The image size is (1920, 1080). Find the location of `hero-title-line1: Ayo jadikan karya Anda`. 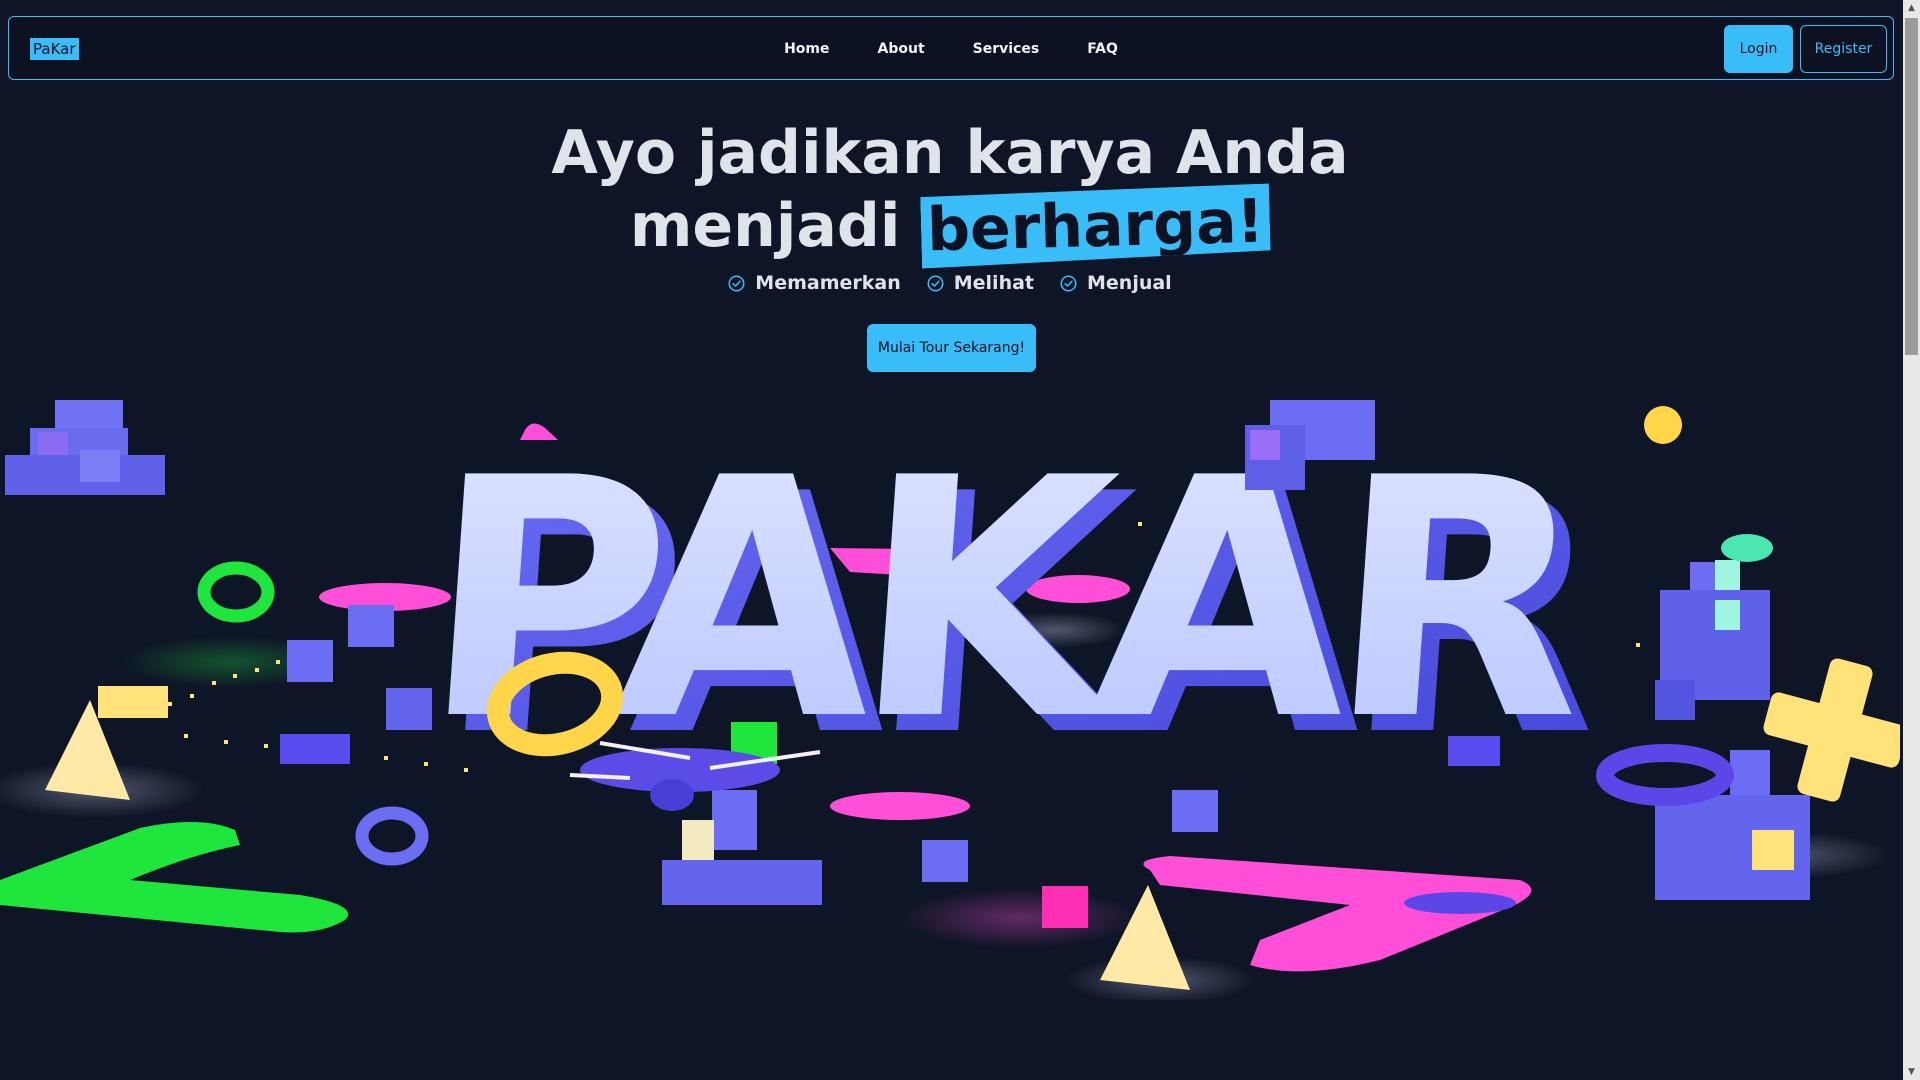

hero-title-line1: Ayo jadikan karya Anda is located at coordinates (950, 153).